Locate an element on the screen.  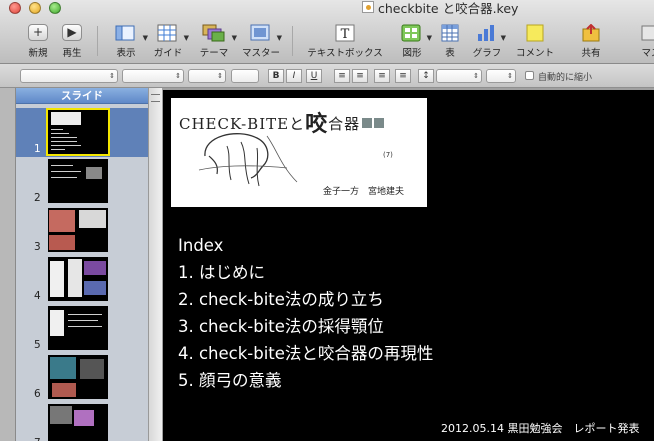
cover-title-block is located at coordinates (367, 123).